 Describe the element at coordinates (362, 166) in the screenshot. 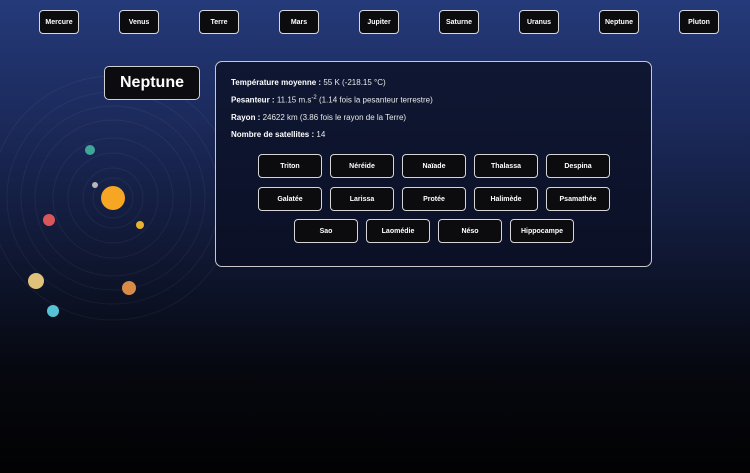

I see `satellite-button-nereide: Néréide` at that location.